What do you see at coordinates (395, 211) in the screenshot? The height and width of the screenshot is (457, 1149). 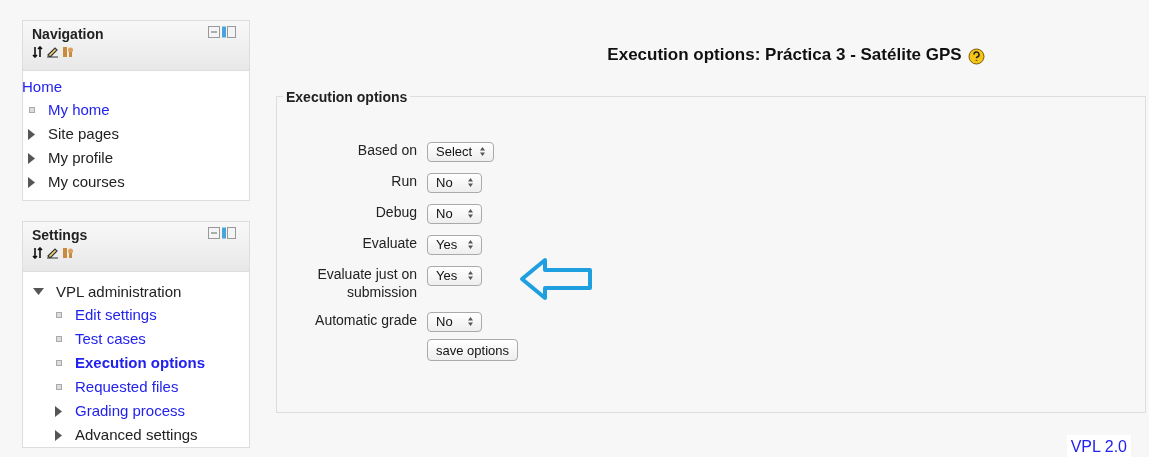 I see `field-label: Debug` at bounding box center [395, 211].